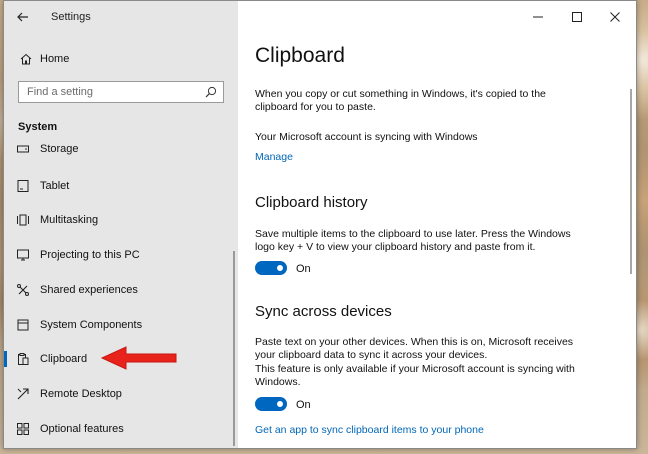  I want to click on sidebar-item-projecting: Projecting to this PC, so click(121, 255).